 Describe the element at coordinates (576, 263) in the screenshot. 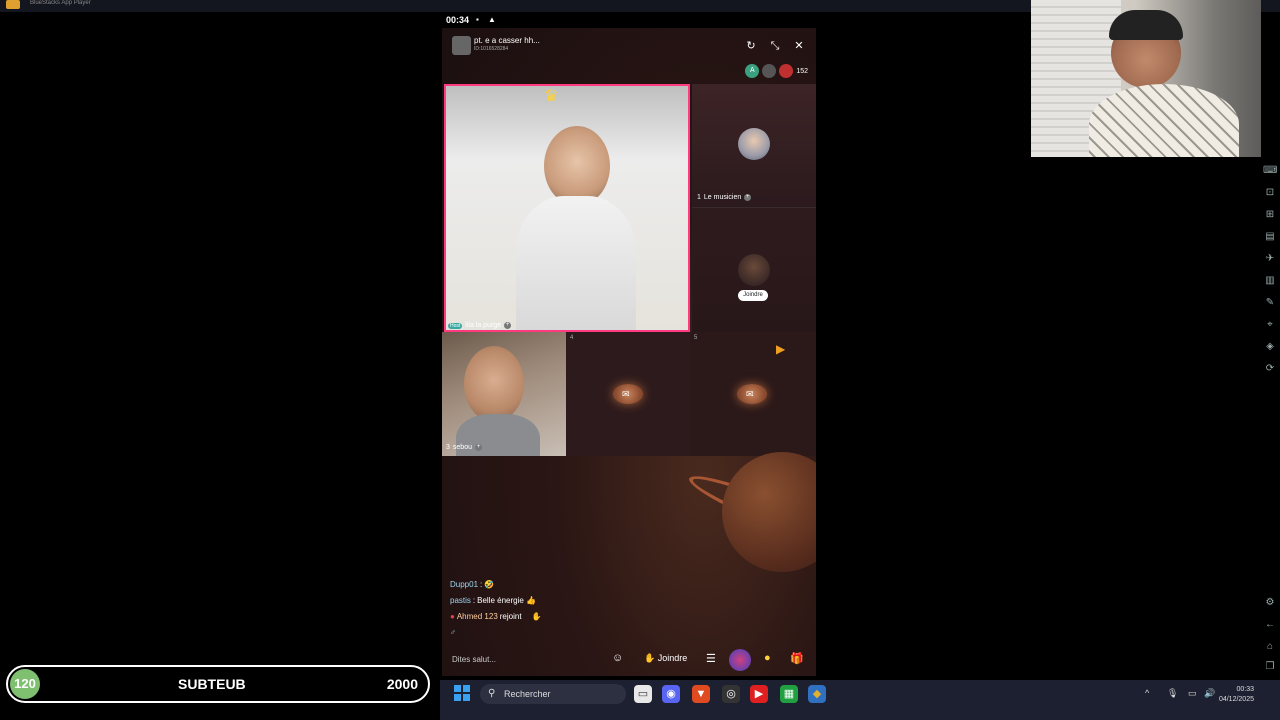

I see `host-video-body` at that location.